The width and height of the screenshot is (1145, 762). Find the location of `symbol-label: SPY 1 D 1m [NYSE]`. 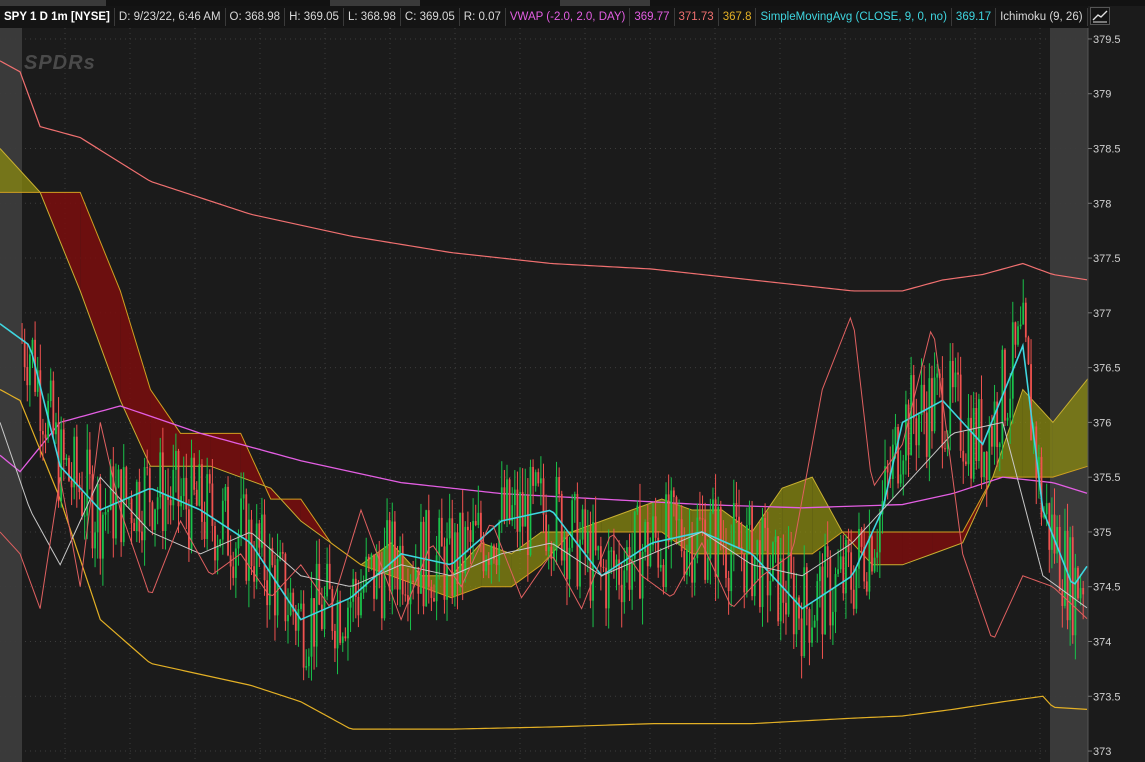

symbol-label: SPY 1 D 1m [NYSE] is located at coordinates (57, 17).